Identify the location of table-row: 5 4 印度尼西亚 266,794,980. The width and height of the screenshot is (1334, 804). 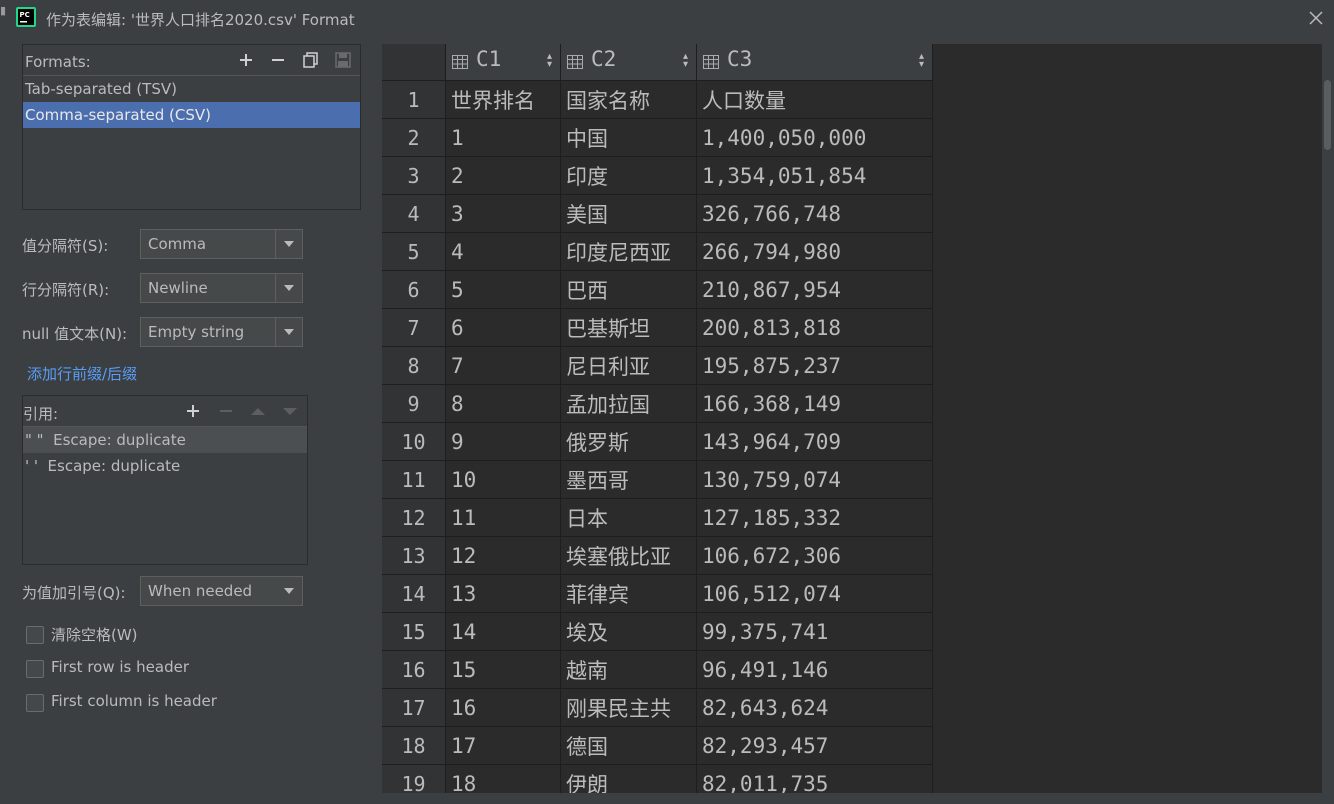
(657, 251).